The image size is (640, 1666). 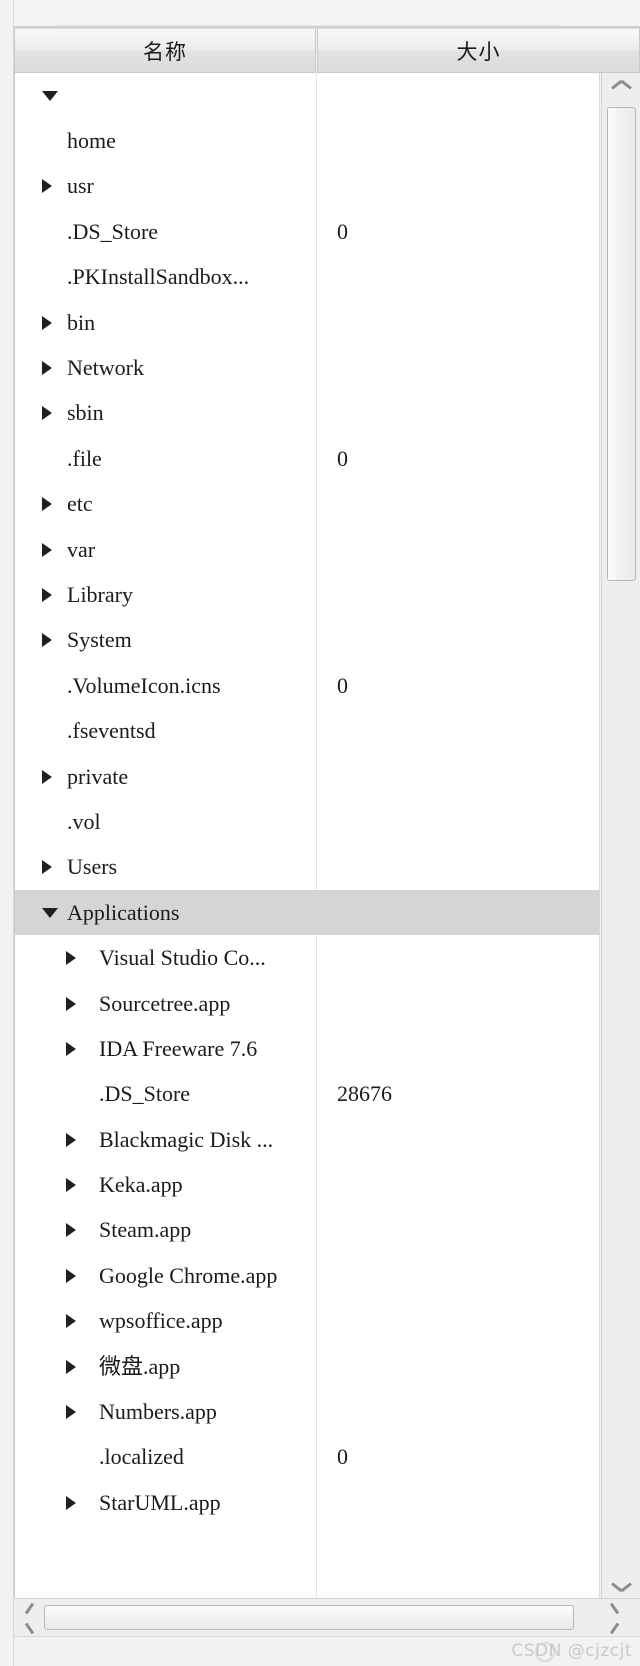 What do you see at coordinates (165, 685) in the screenshot?
I see `tree-row-name-cell: .VolumeIcon.icns` at bounding box center [165, 685].